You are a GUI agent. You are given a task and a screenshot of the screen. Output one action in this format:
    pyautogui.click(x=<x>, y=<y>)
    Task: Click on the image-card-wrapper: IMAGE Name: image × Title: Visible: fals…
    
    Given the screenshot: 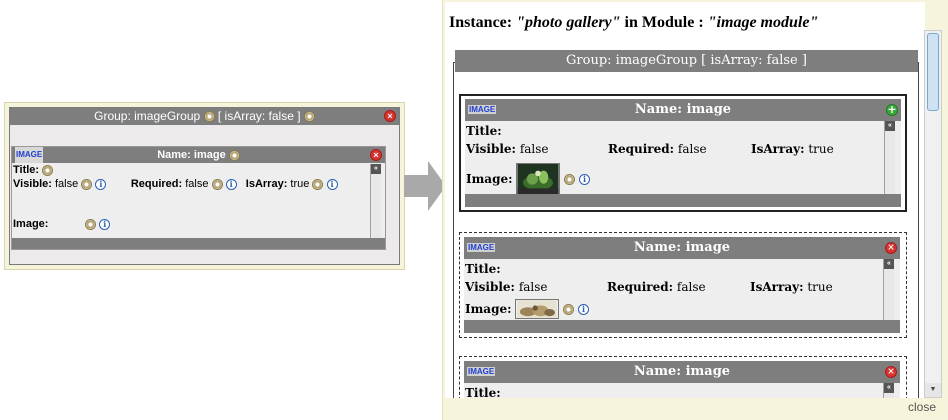 What is the action you would take?
    pyautogui.click(x=683, y=285)
    